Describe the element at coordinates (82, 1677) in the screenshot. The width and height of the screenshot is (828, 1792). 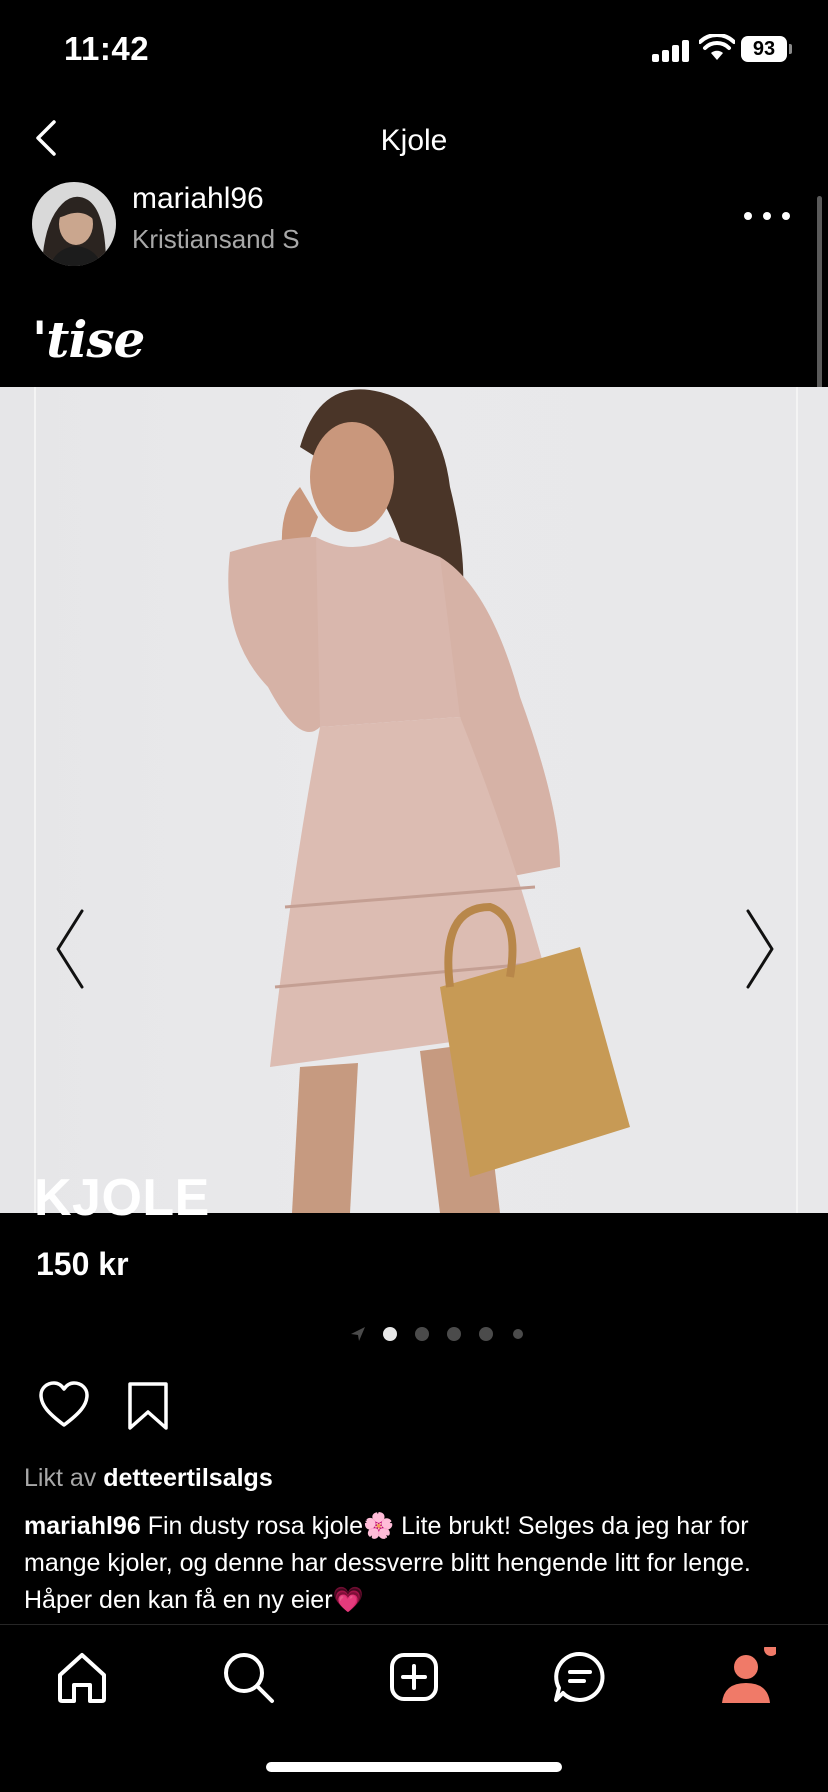
I see `home-icon` at that location.